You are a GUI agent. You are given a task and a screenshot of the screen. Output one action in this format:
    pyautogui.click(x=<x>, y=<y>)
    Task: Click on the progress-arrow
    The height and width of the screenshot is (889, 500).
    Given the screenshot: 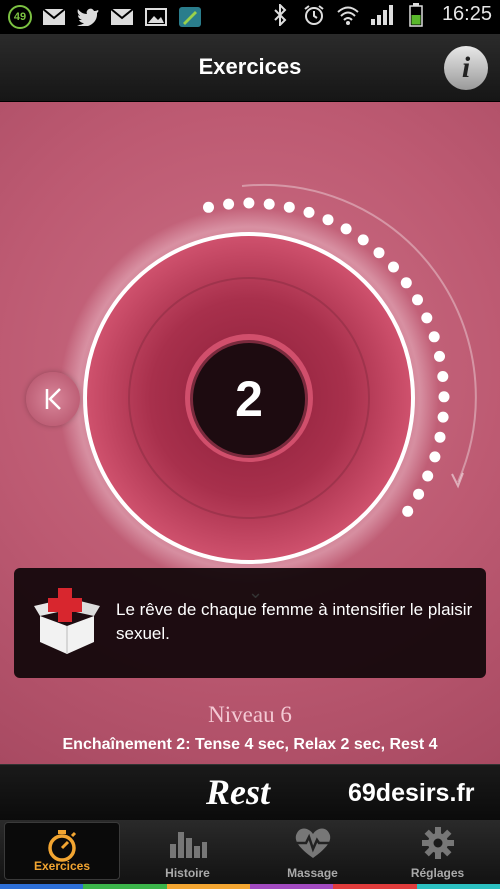 What is the action you would take?
    pyautogui.click(x=457, y=480)
    